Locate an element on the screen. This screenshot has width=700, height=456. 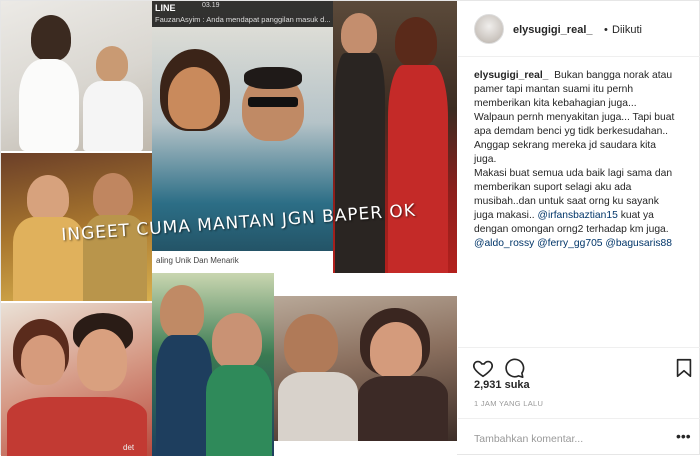
add-comment-bar: ••• is located at coordinates (579, 437).